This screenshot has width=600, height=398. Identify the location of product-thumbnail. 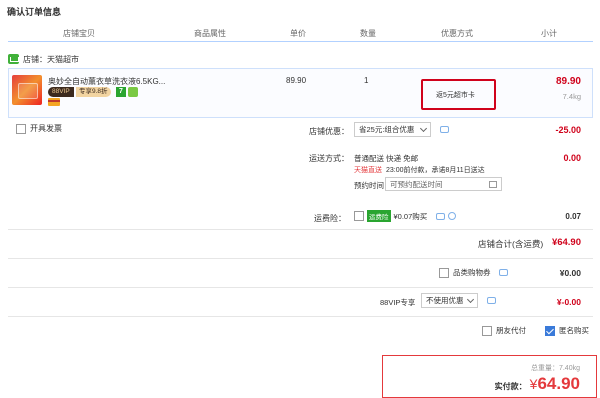
(27, 90).